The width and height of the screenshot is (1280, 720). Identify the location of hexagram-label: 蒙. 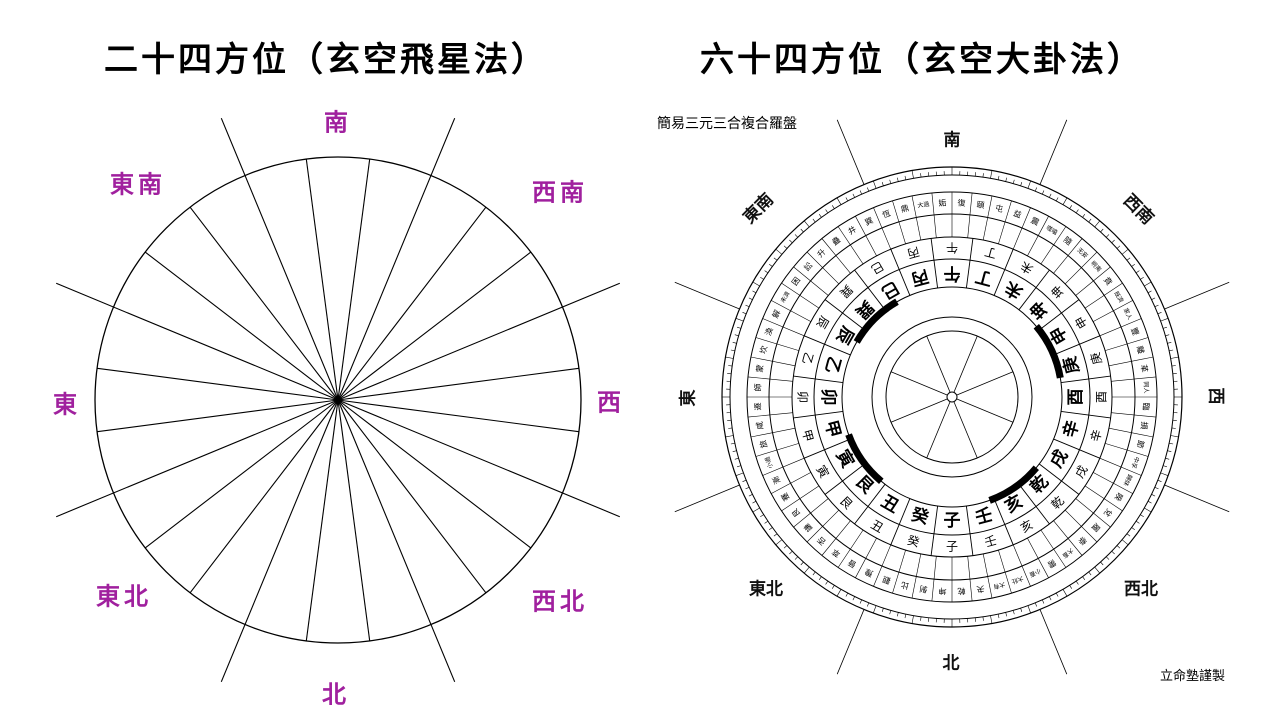
(759, 368).